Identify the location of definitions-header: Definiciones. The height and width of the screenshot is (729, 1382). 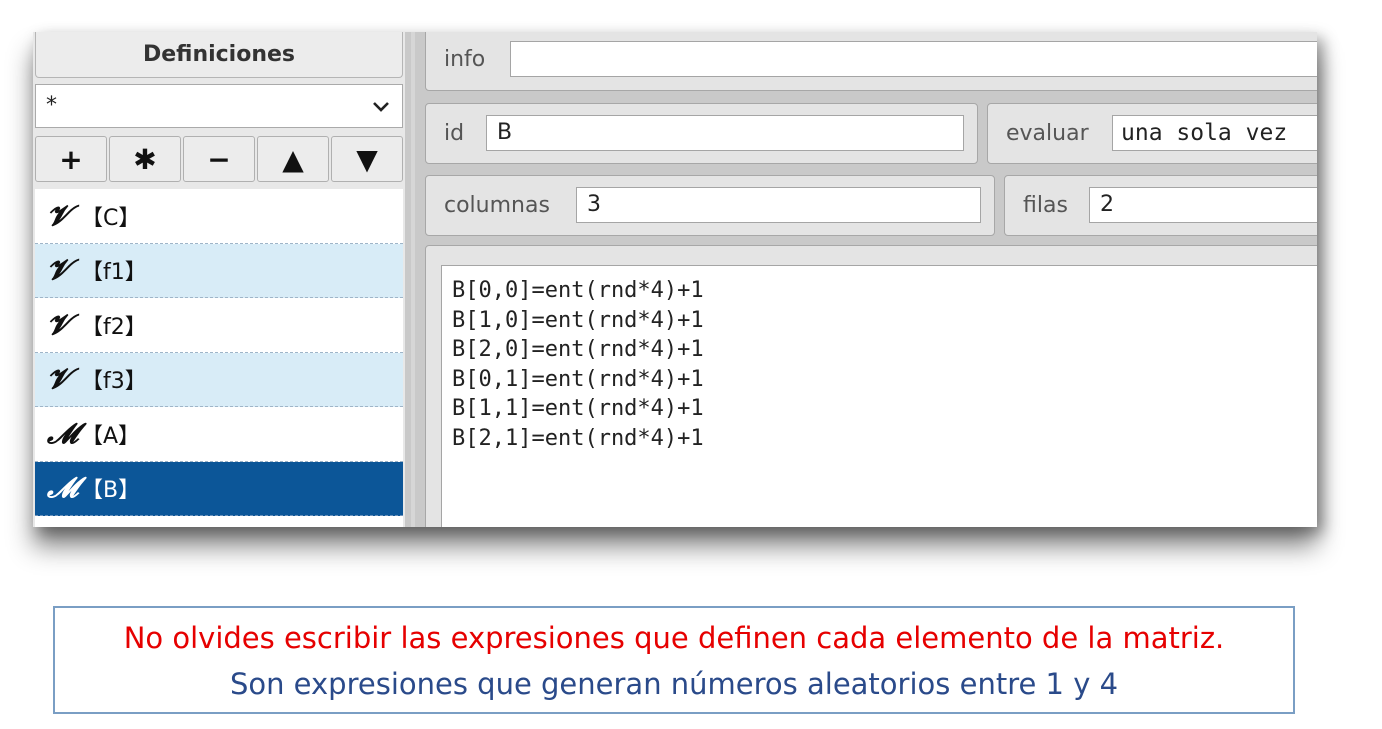
(219, 55).